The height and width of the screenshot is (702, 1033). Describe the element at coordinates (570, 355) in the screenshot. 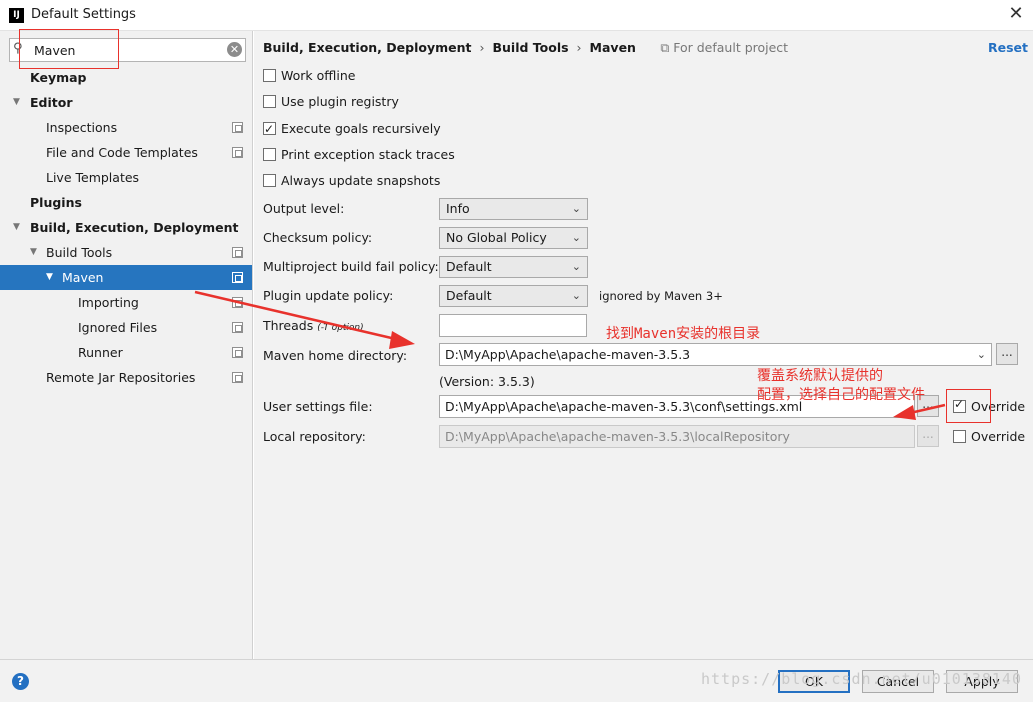

I see `annotation-arrows` at that location.